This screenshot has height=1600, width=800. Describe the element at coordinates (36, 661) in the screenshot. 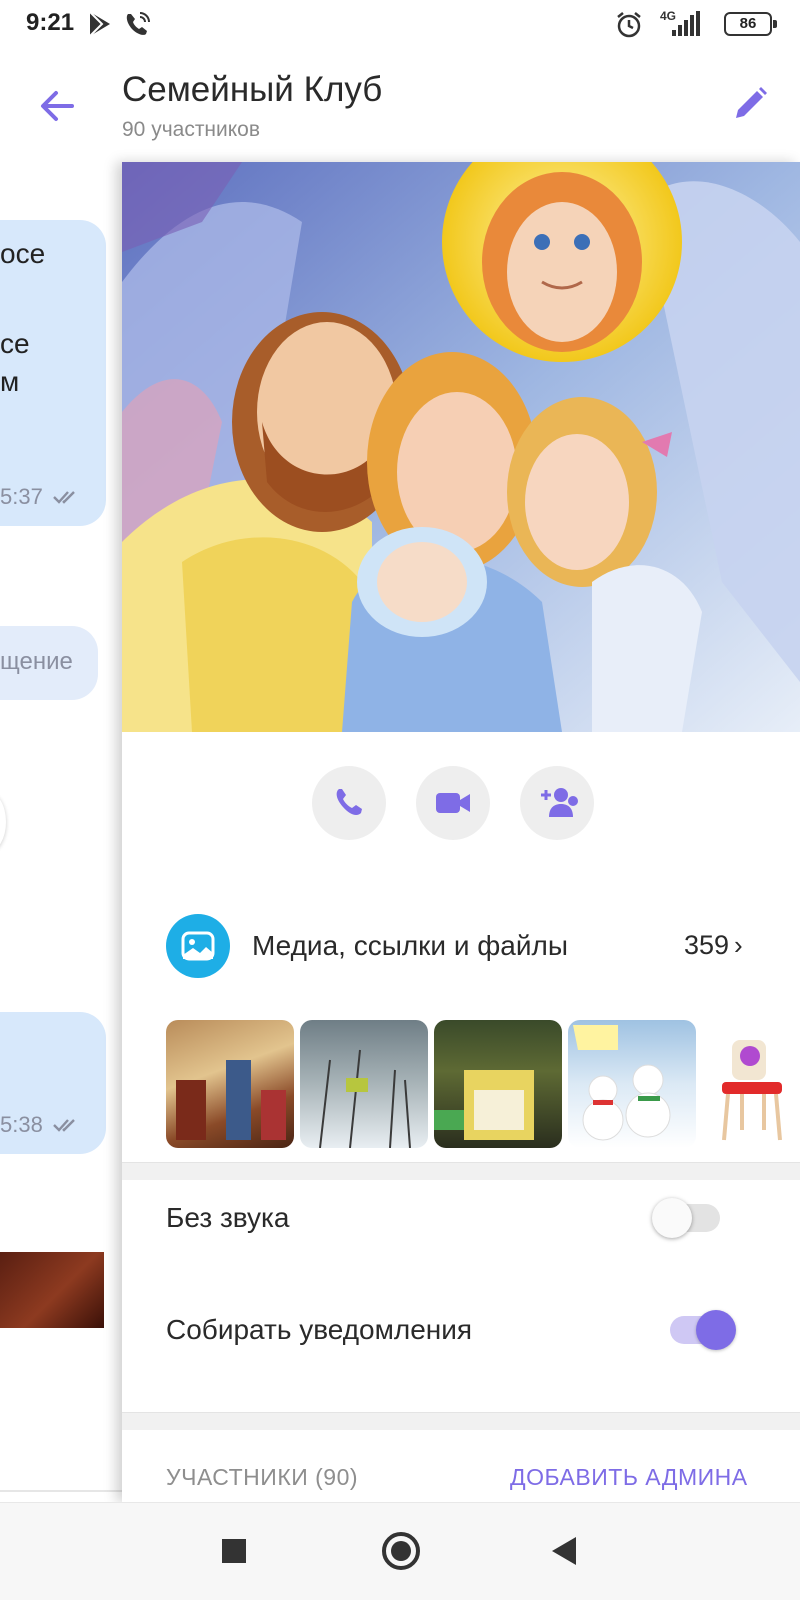

I see `message-text-line: щение` at that location.